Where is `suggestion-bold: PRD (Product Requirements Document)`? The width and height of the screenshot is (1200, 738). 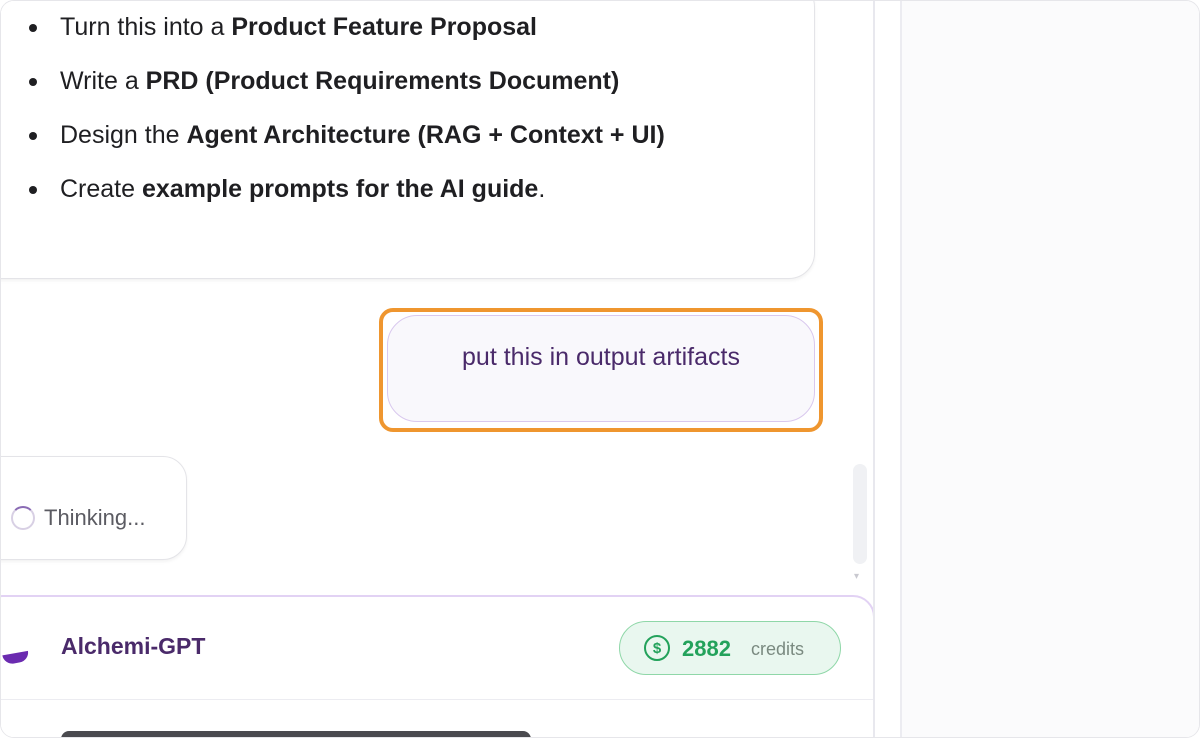
suggestion-bold: PRD (Product Requirements Document) is located at coordinates (382, 81).